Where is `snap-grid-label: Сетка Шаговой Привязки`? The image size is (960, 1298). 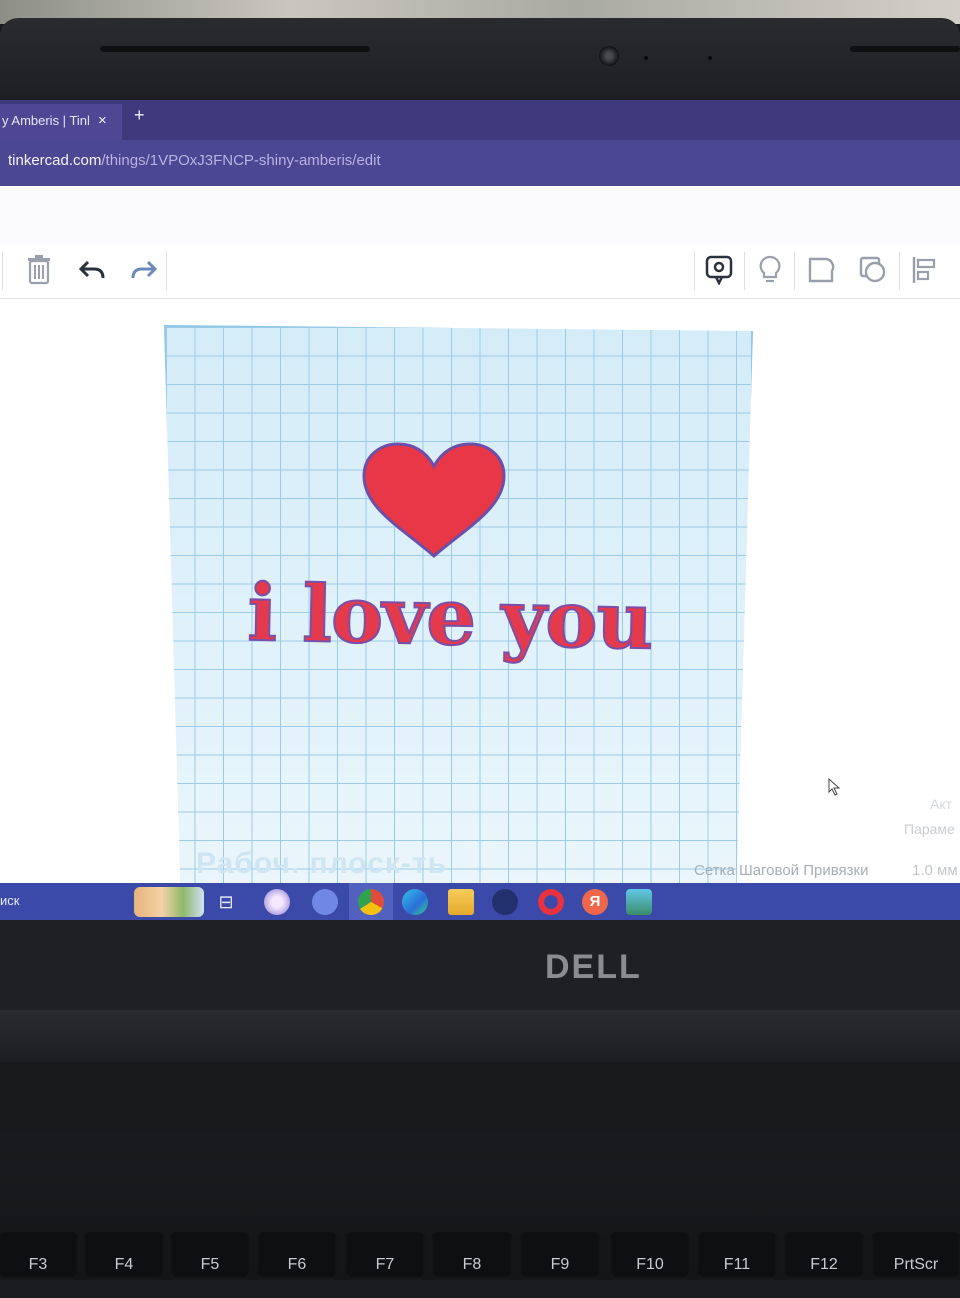
snap-grid-label: Сетка Шаговой Привязки is located at coordinates (781, 870).